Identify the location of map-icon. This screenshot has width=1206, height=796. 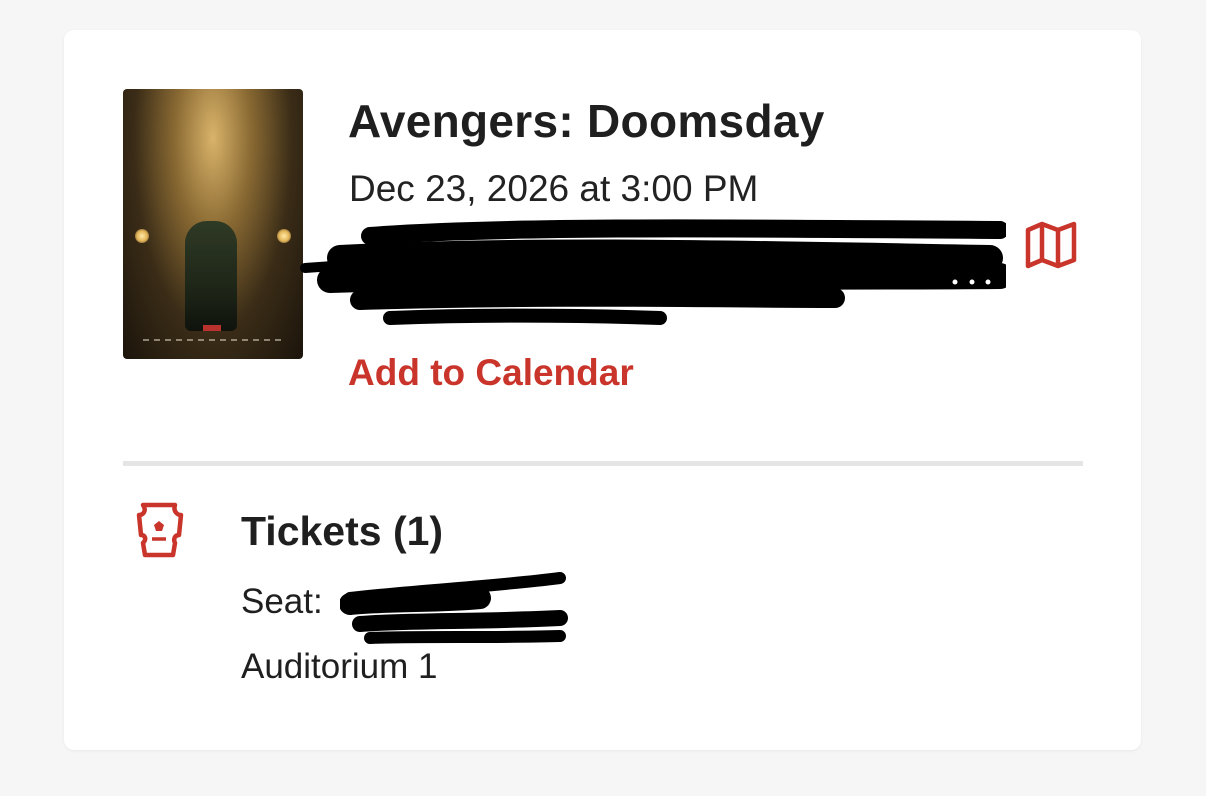
(1052, 245).